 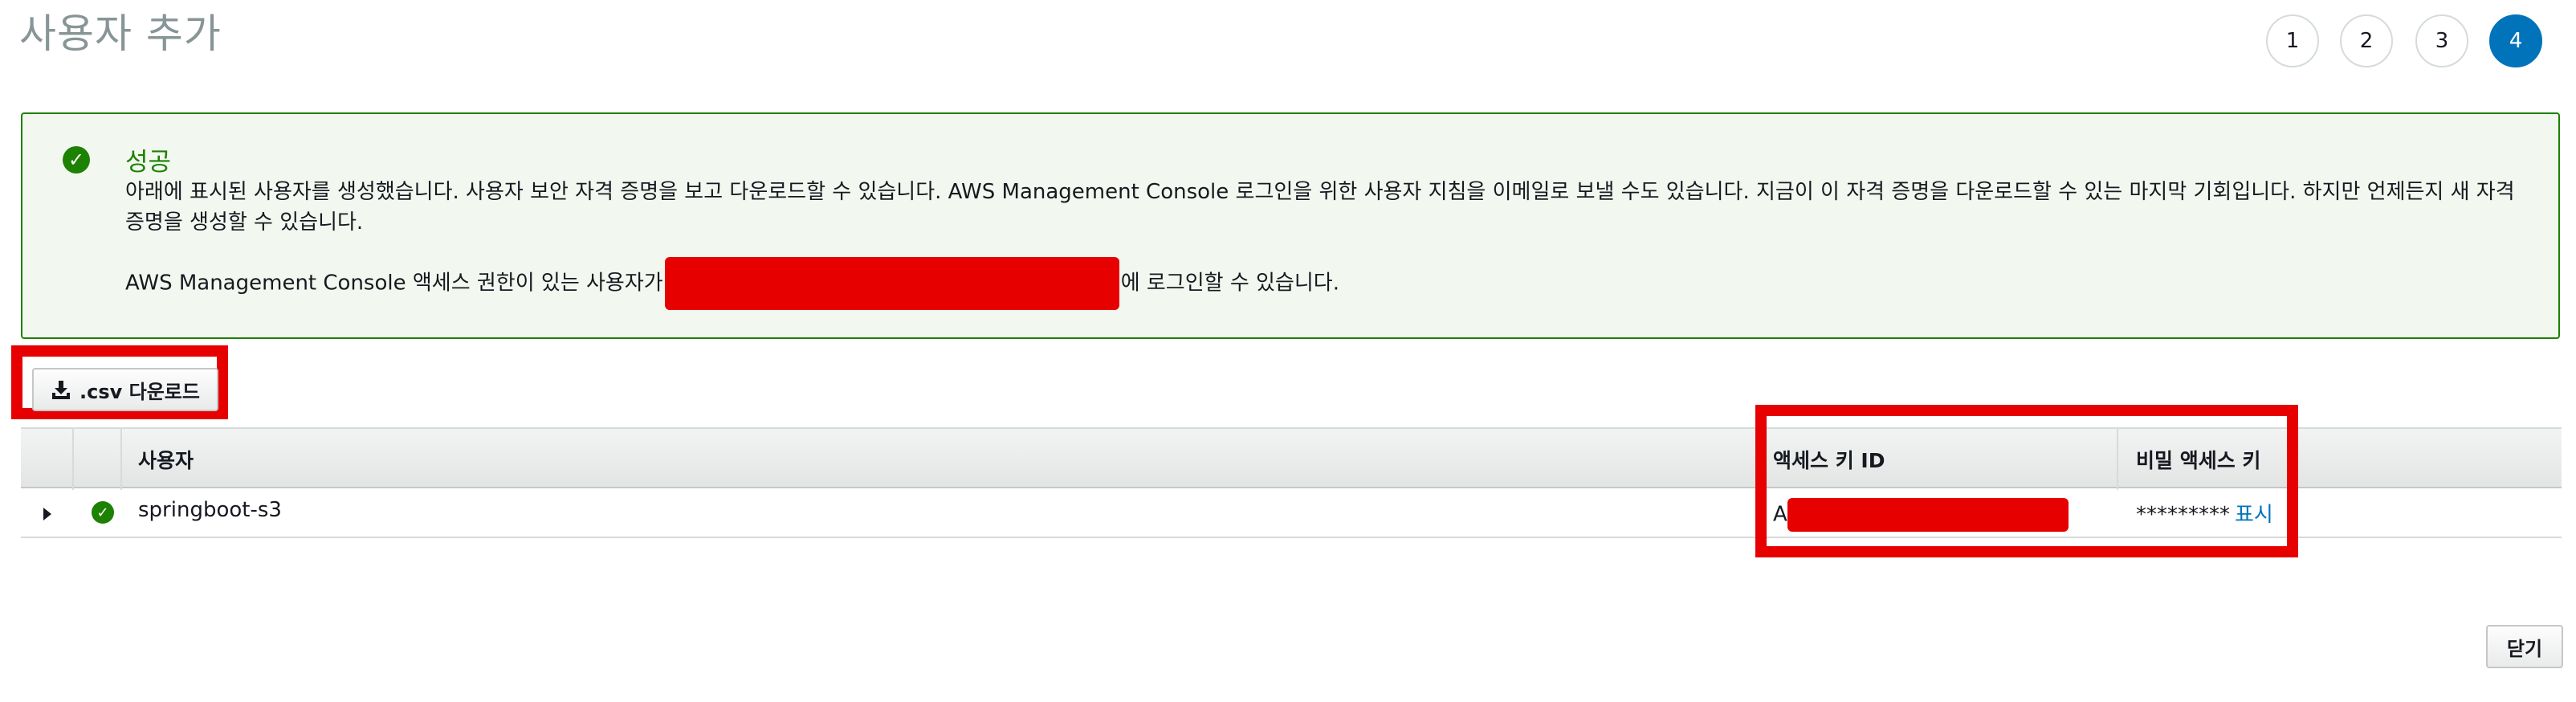 I want to click on secret-mask: *********, so click(x=2183, y=515).